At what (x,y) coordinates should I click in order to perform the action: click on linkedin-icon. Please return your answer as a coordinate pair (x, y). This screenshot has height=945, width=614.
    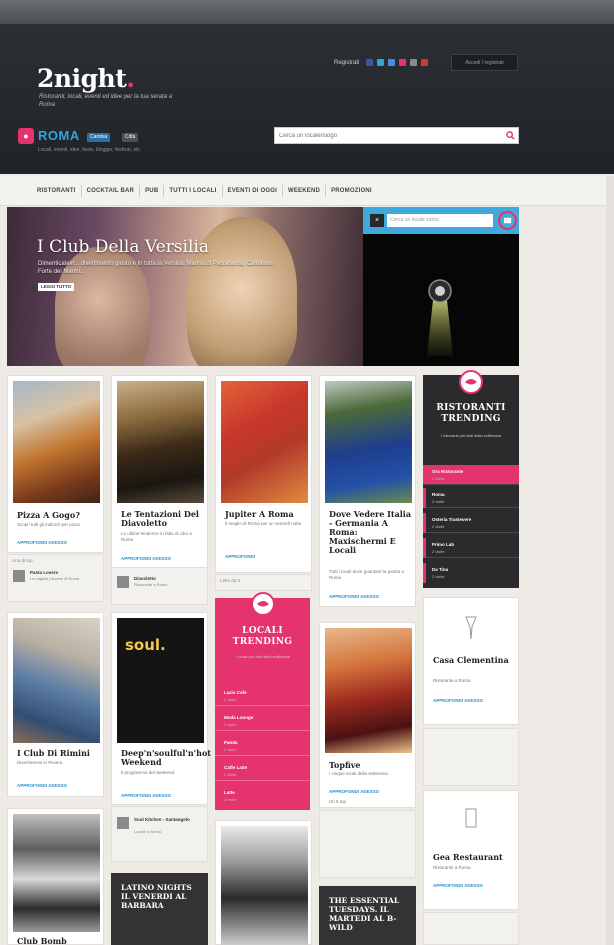
    Looking at the image, I should click on (392, 62).